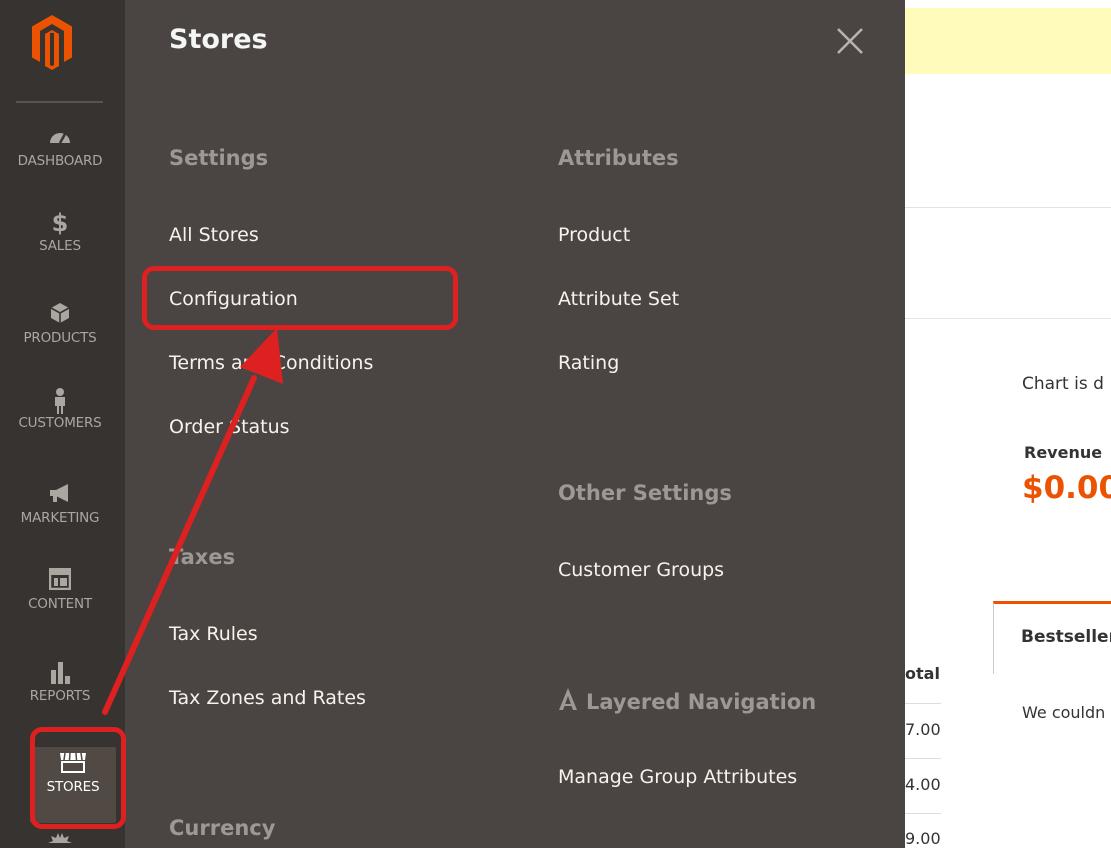 The width and height of the screenshot is (1111, 852). What do you see at coordinates (267, 698) in the screenshot?
I see `menu-link-tax-zones-and-rates: Tax Zones and Rates` at bounding box center [267, 698].